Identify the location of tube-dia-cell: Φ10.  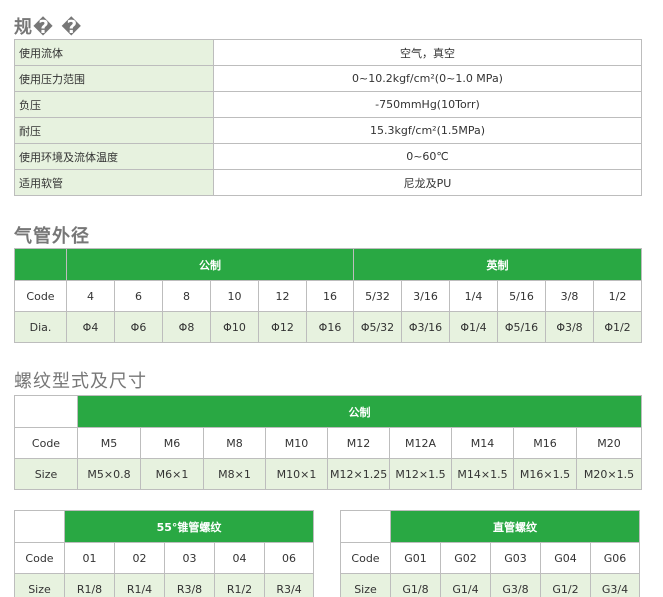
(234, 327).